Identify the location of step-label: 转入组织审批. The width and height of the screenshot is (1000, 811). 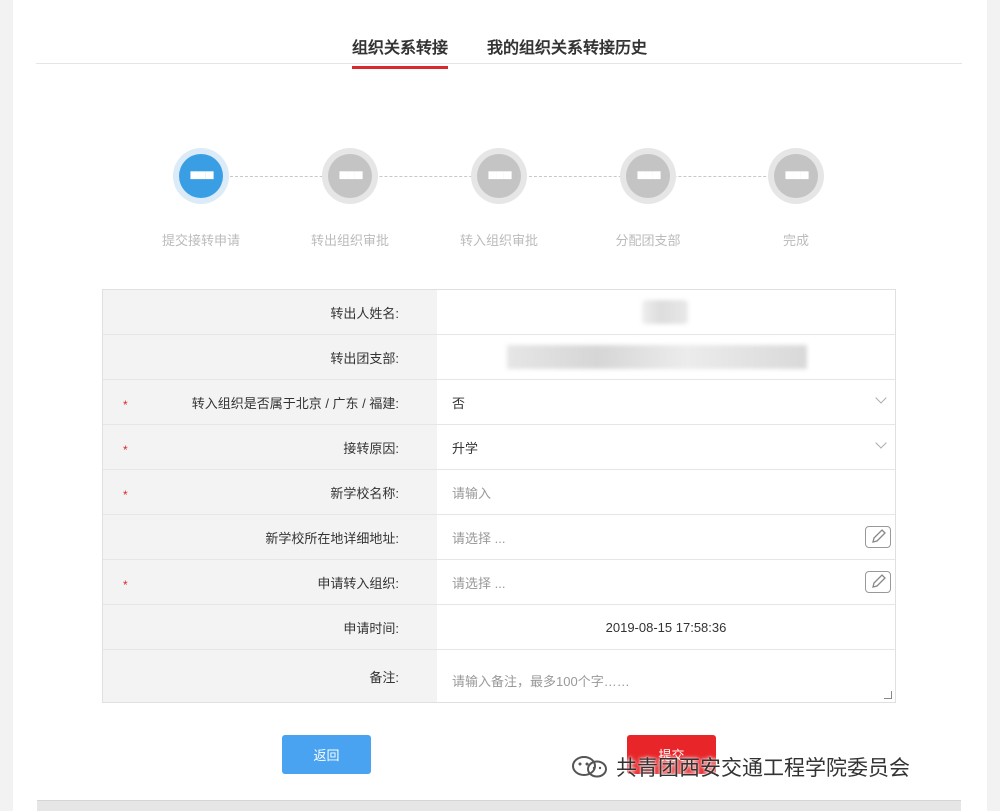
(498, 240).